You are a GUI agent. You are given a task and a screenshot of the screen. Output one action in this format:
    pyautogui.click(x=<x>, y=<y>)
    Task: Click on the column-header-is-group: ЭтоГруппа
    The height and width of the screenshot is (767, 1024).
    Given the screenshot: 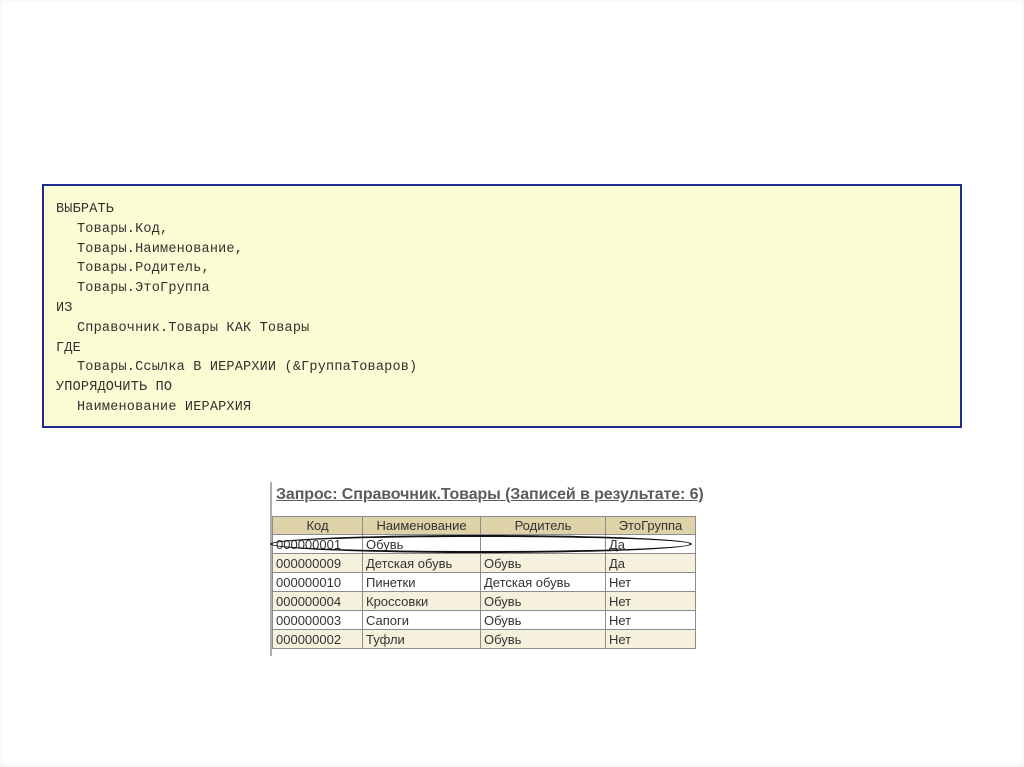 What is the action you would take?
    pyautogui.click(x=650, y=525)
    